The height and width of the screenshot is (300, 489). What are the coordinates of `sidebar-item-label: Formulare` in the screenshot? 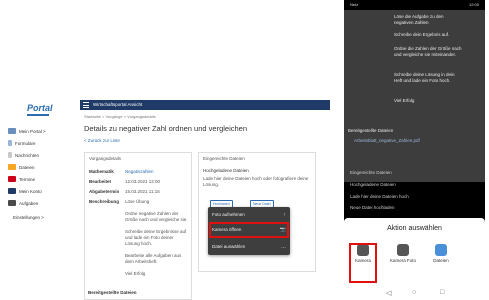 It's located at (25, 143).